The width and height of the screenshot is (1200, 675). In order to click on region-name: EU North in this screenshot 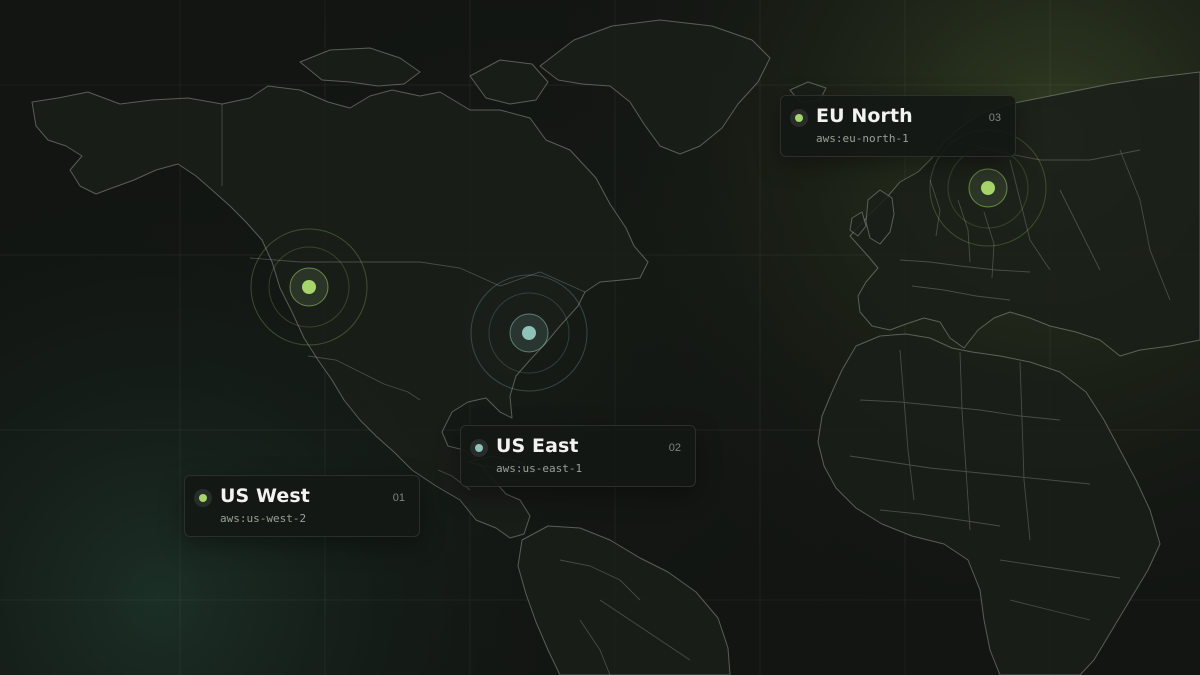, I will do `click(864, 116)`.